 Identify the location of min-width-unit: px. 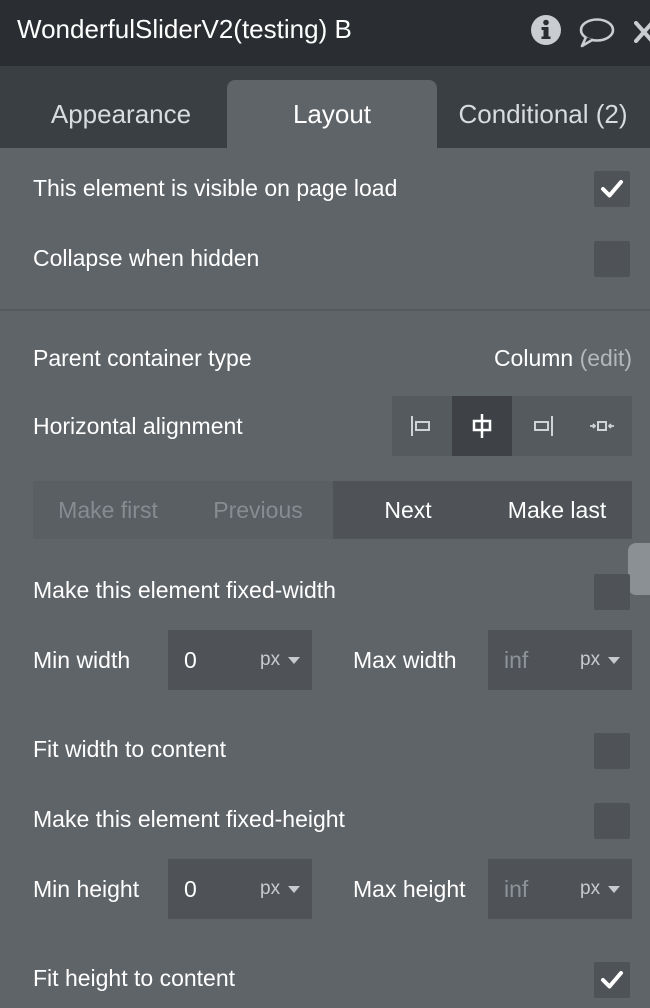
(270, 659).